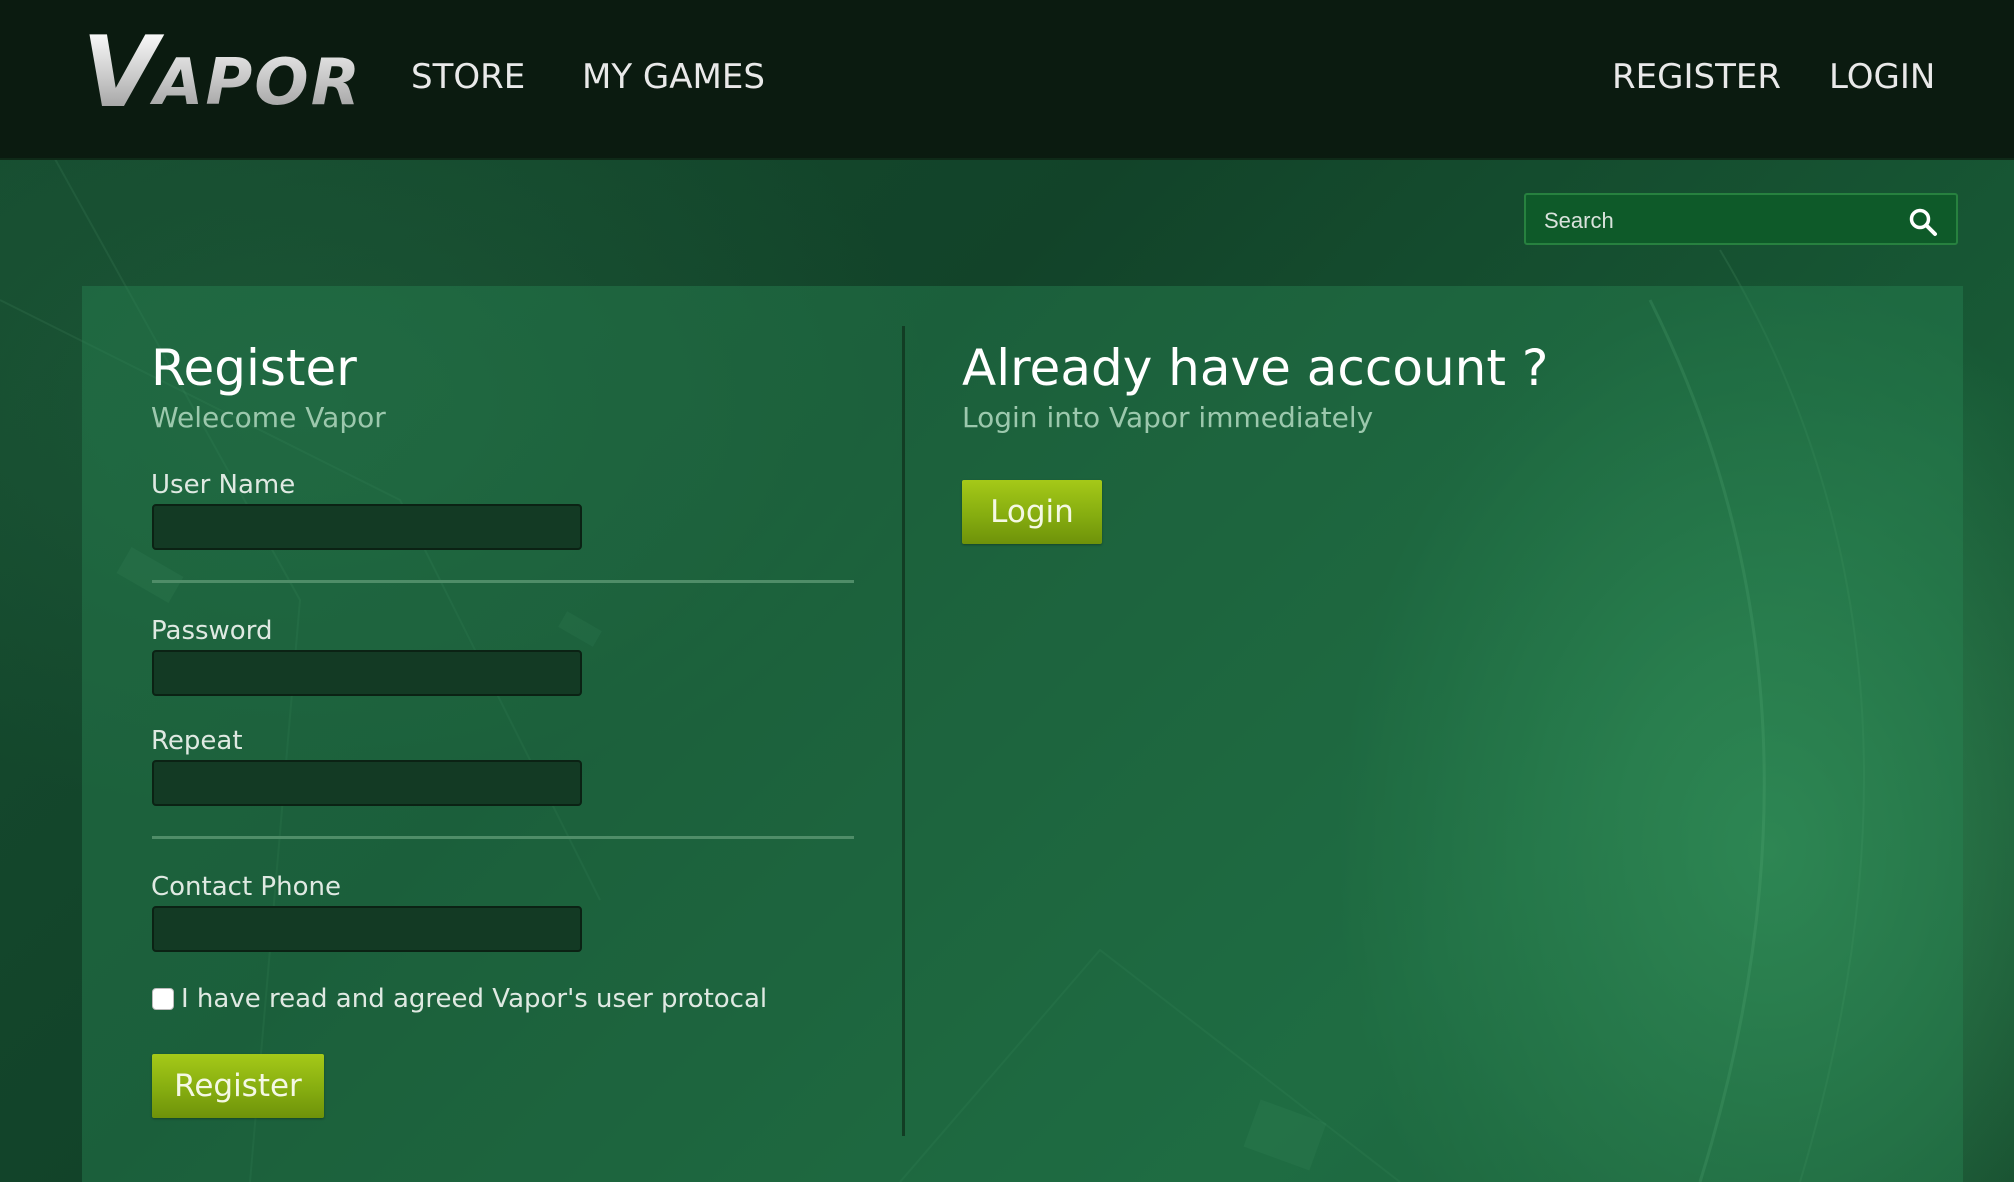 The height and width of the screenshot is (1182, 2014). I want to click on contact-phone-field, so click(367, 929).